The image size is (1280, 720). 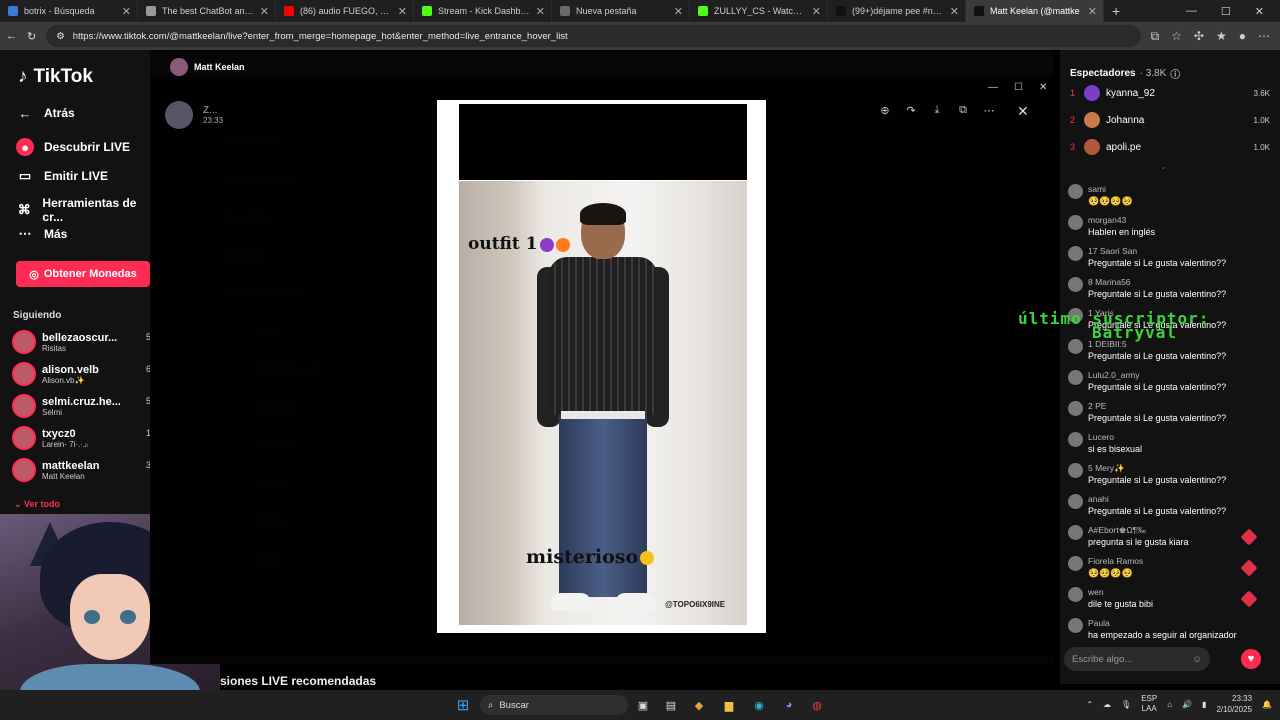 What do you see at coordinates (603, 142) in the screenshot?
I see `image-black-band` at bounding box center [603, 142].